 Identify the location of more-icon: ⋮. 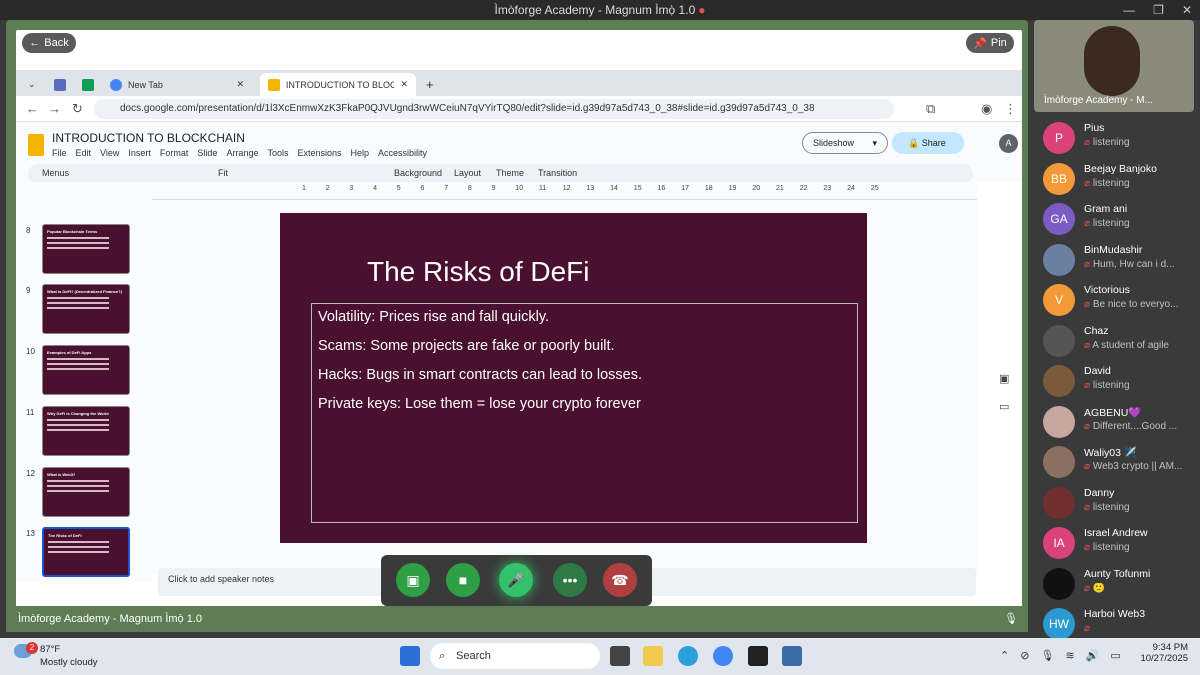
(1010, 109).